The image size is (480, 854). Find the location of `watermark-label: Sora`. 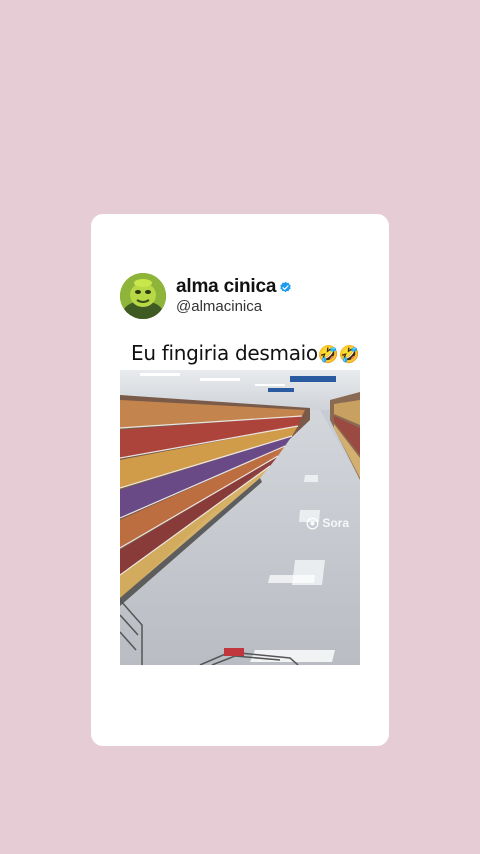

watermark-label: Sora is located at coordinates (335, 523).